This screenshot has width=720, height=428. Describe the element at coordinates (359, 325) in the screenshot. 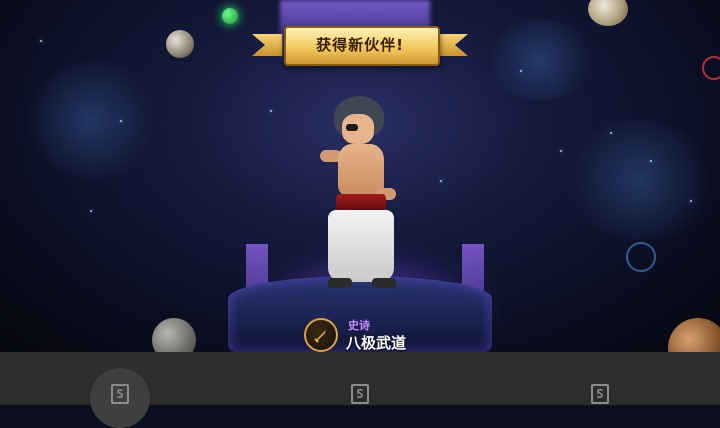

I see `rarity-label: 史诗` at that location.